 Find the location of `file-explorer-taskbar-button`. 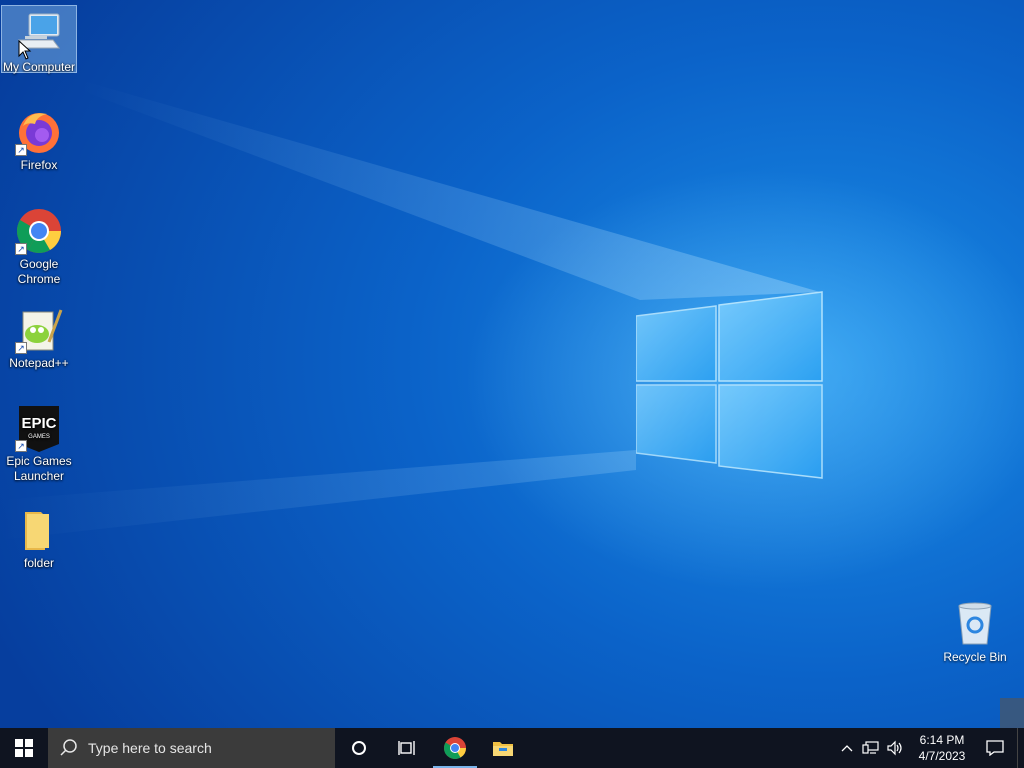

file-explorer-taskbar-button is located at coordinates (503, 748).